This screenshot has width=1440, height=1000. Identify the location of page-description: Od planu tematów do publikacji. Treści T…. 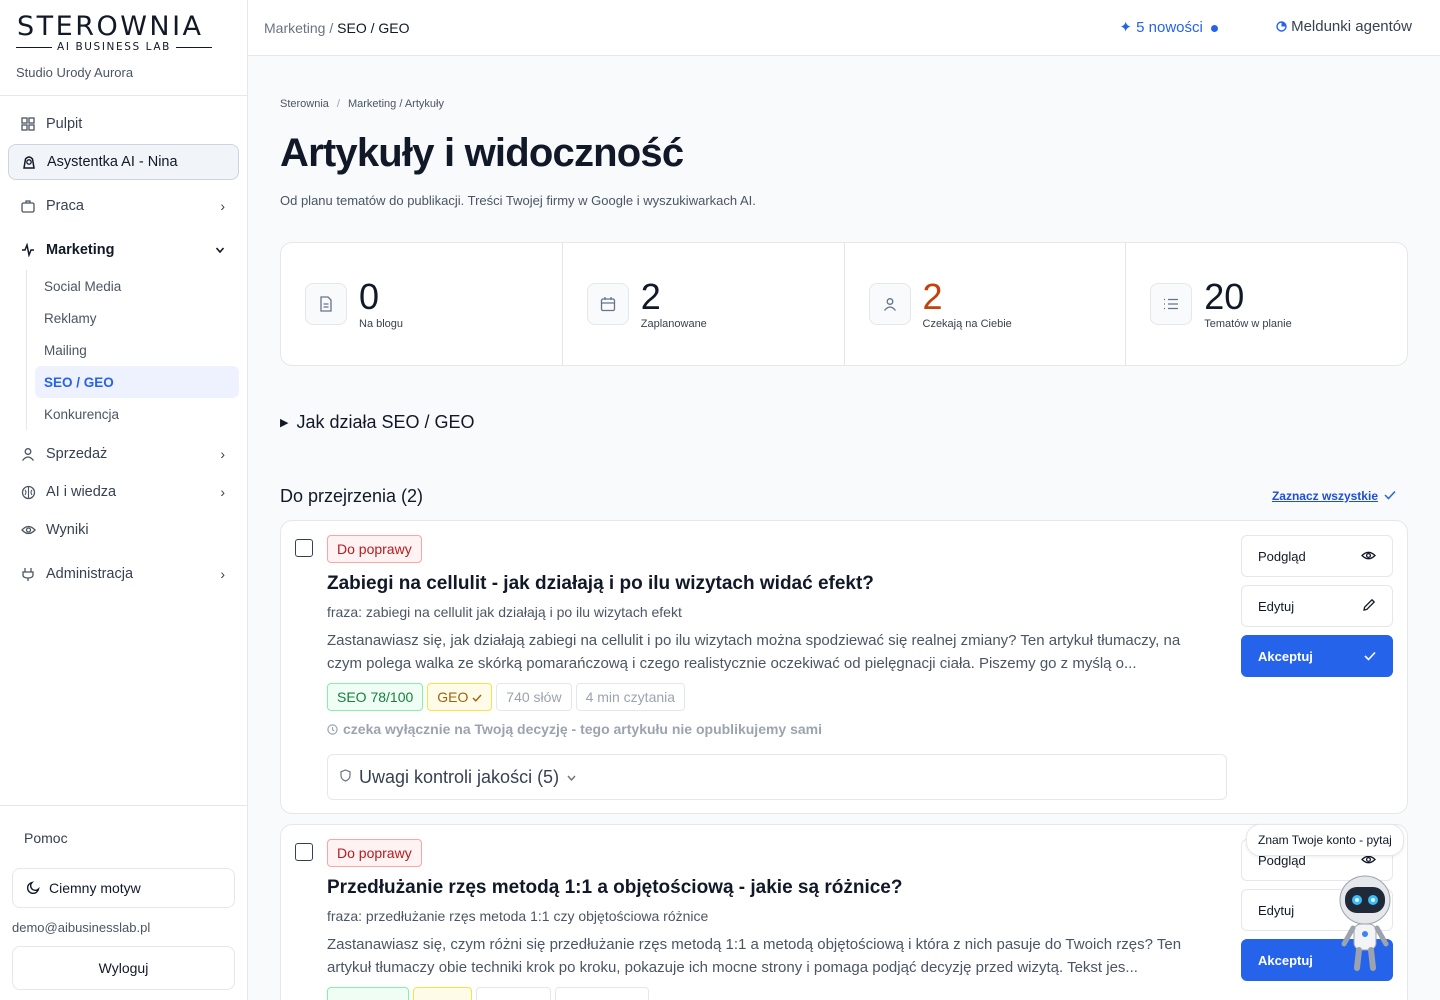
(518, 200).